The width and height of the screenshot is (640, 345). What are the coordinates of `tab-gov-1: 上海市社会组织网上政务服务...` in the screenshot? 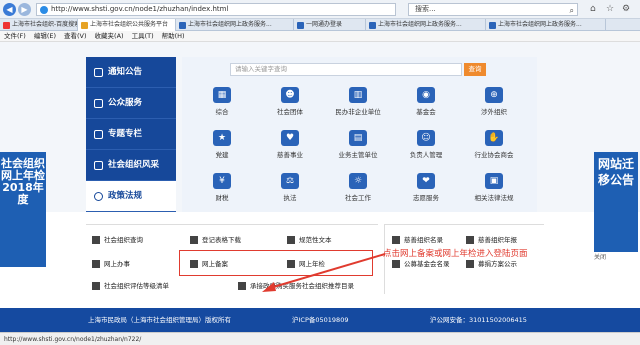 It's located at (235, 25).